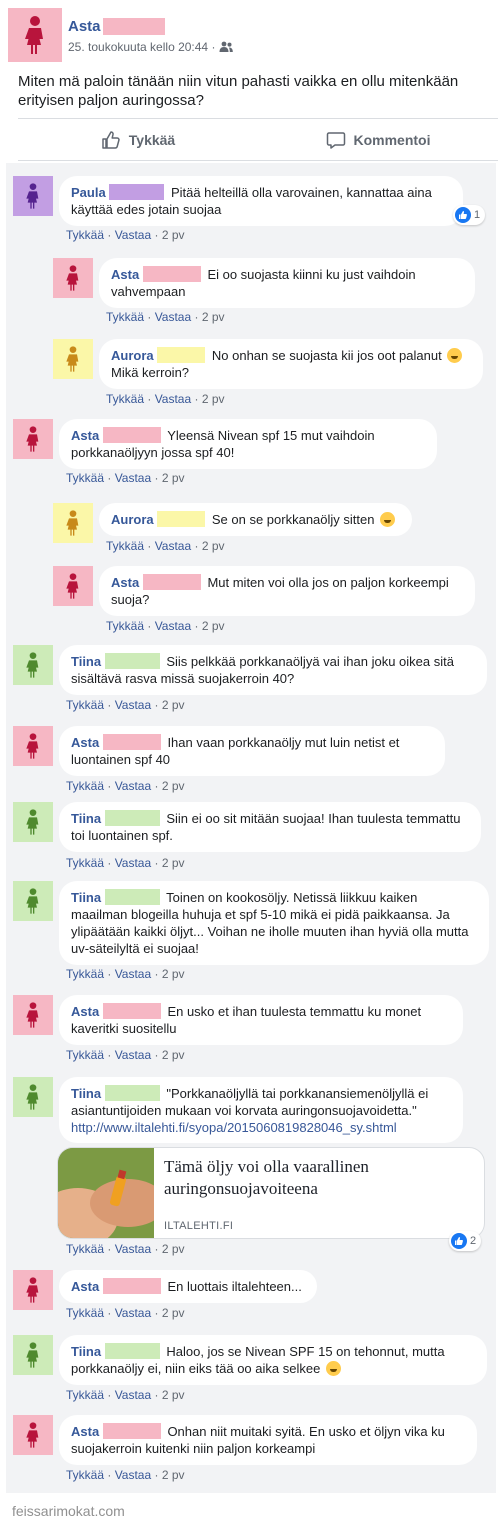 Image resolution: width=502 pixels, height=1527 pixels. I want to click on post-timestamp: 25. toukokuuta kello 20:44 ·, so click(141, 47).